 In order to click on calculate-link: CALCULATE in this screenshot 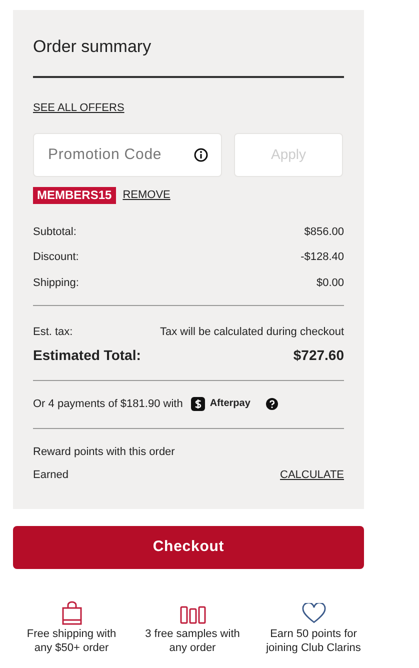, I will do `click(312, 474)`.